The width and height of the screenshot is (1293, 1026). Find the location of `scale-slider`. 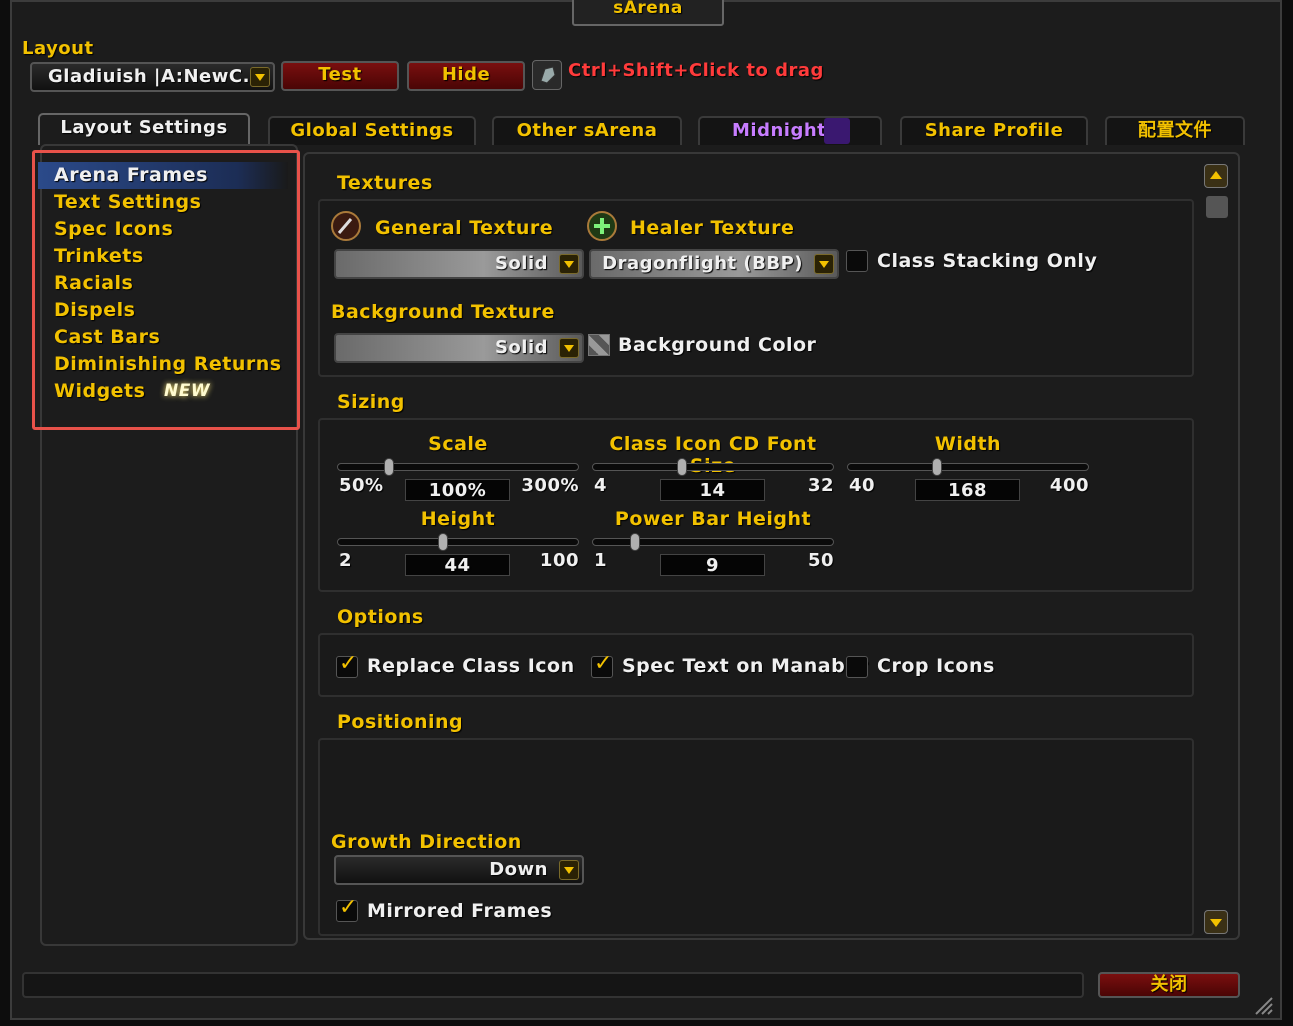

scale-slider is located at coordinates (458, 467).